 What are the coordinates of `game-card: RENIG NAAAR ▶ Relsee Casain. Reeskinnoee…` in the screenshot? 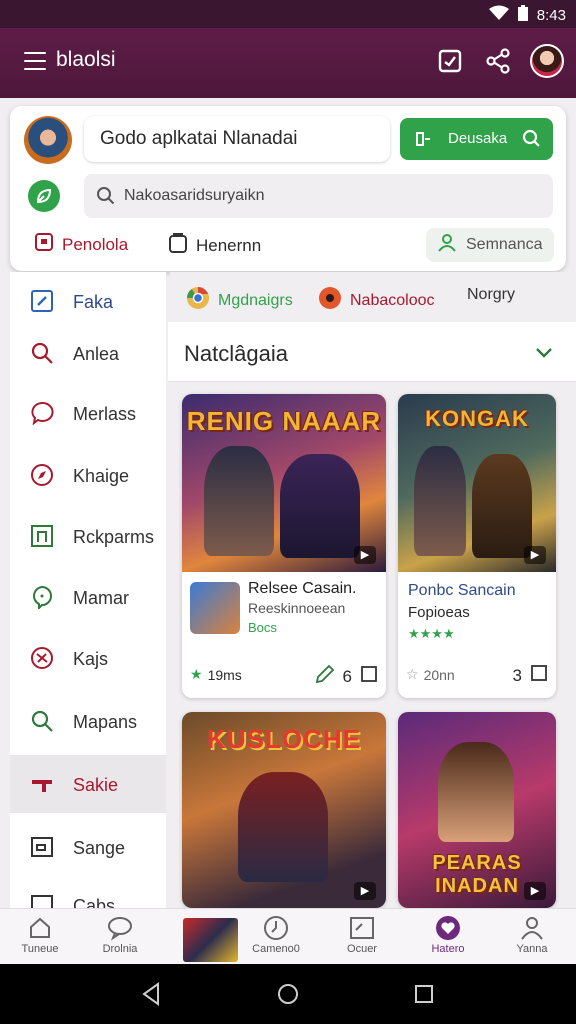 It's located at (284, 546).